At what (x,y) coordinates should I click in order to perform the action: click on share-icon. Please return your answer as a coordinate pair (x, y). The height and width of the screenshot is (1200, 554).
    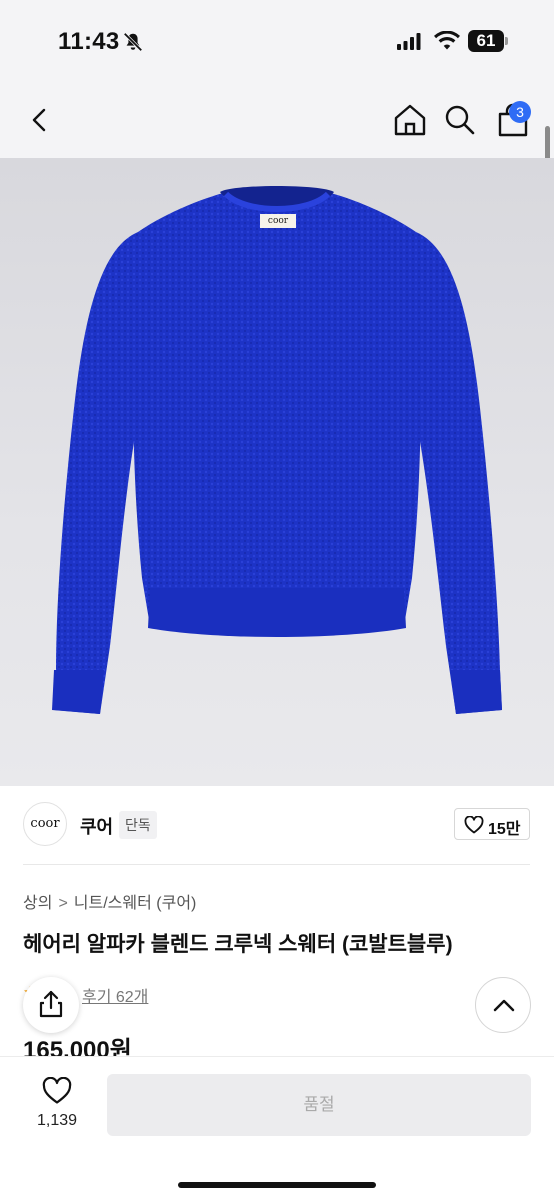
    Looking at the image, I should click on (51, 1004).